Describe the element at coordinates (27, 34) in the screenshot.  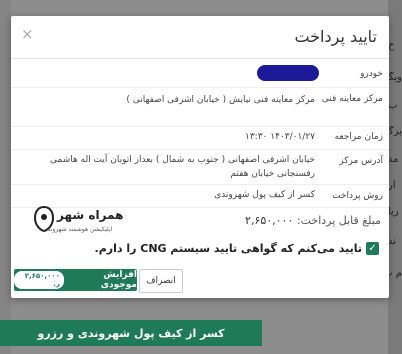
I see `close-icon: ×` at that location.